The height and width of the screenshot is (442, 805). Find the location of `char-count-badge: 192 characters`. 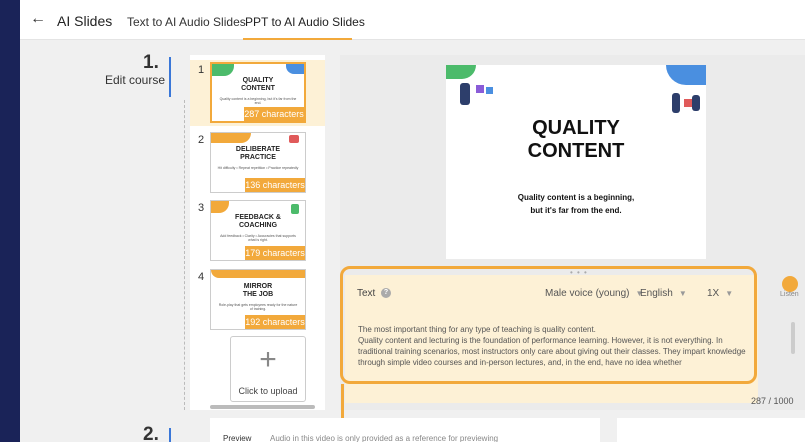

char-count-badge: 192 characters is located at coordinates (275, 322).